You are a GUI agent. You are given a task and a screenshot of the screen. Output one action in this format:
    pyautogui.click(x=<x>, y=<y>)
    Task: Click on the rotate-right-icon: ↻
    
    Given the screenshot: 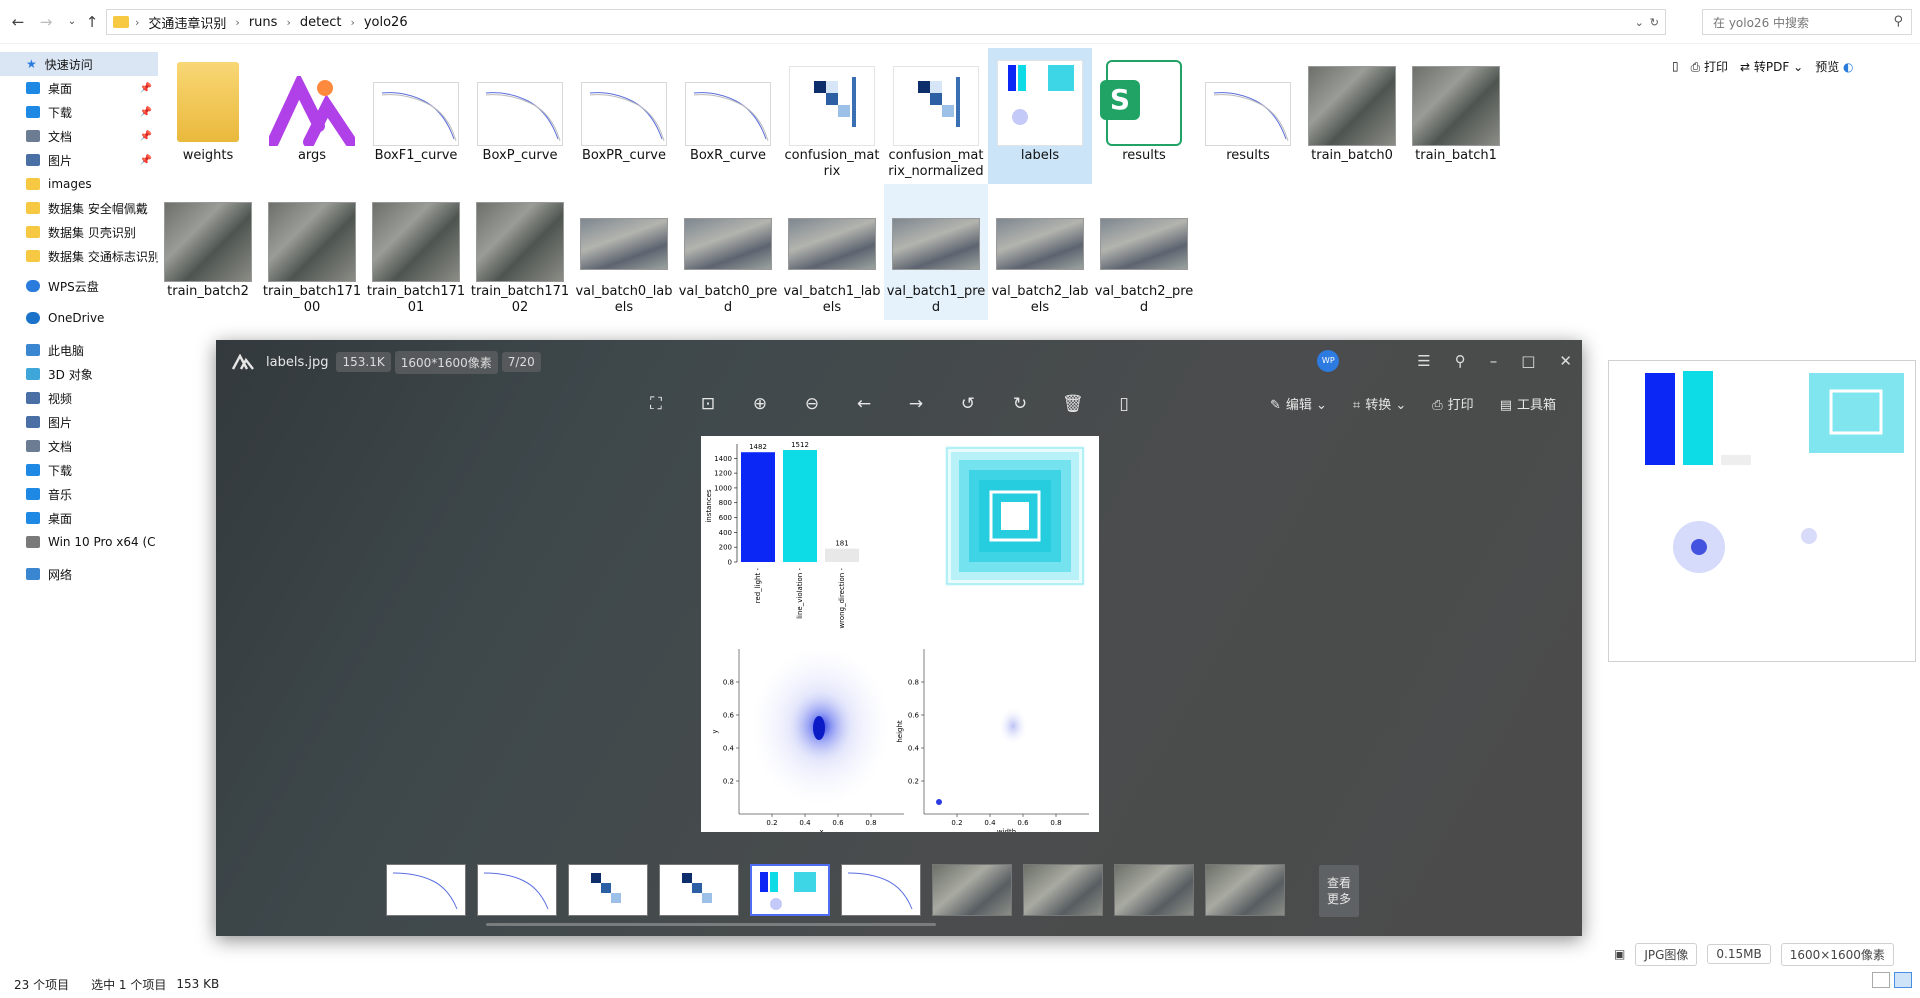 What is the action you would take?
    pyautogui.click(x=1020, y=404)
    